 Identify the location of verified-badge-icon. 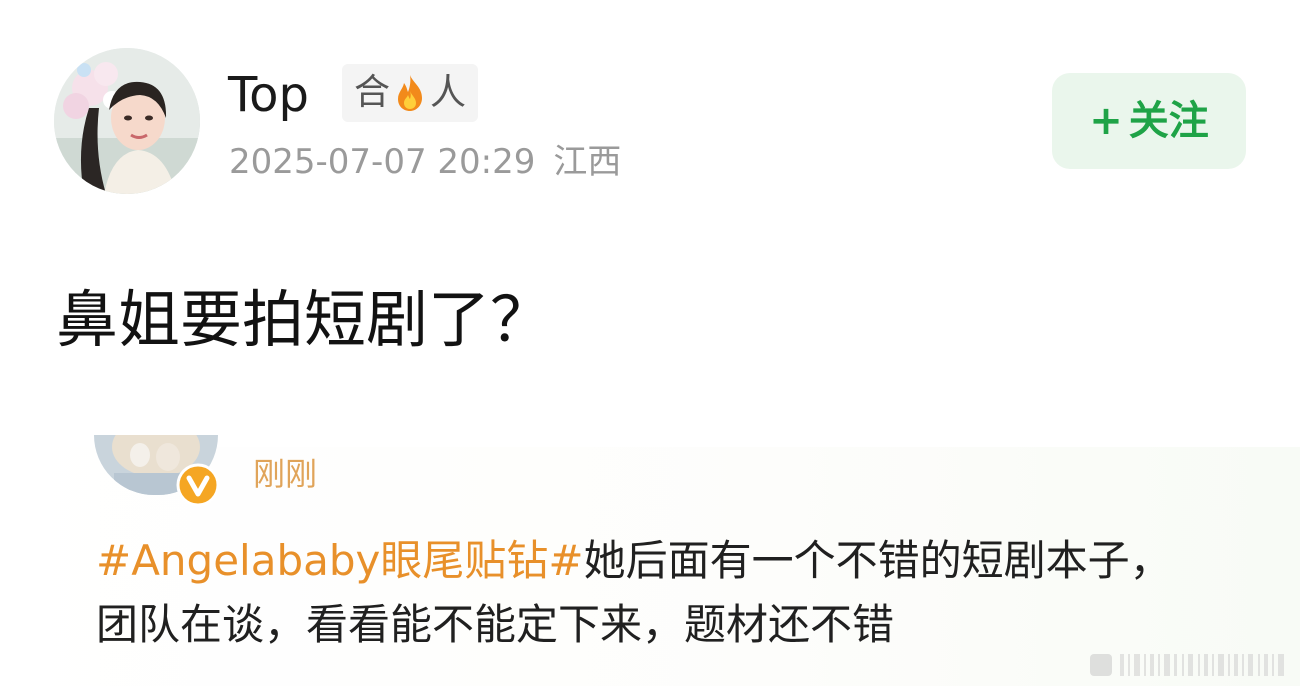
(198, 485).